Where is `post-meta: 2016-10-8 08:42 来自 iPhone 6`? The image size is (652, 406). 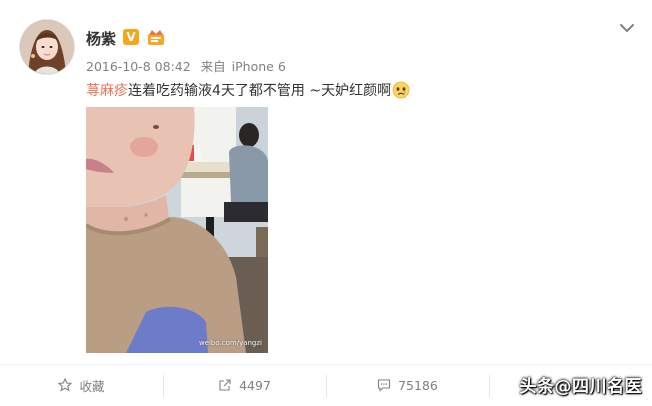 post-meta: 2016-10-8 08:42 来自 iPhone 6 is located at coordinates (189, 65).